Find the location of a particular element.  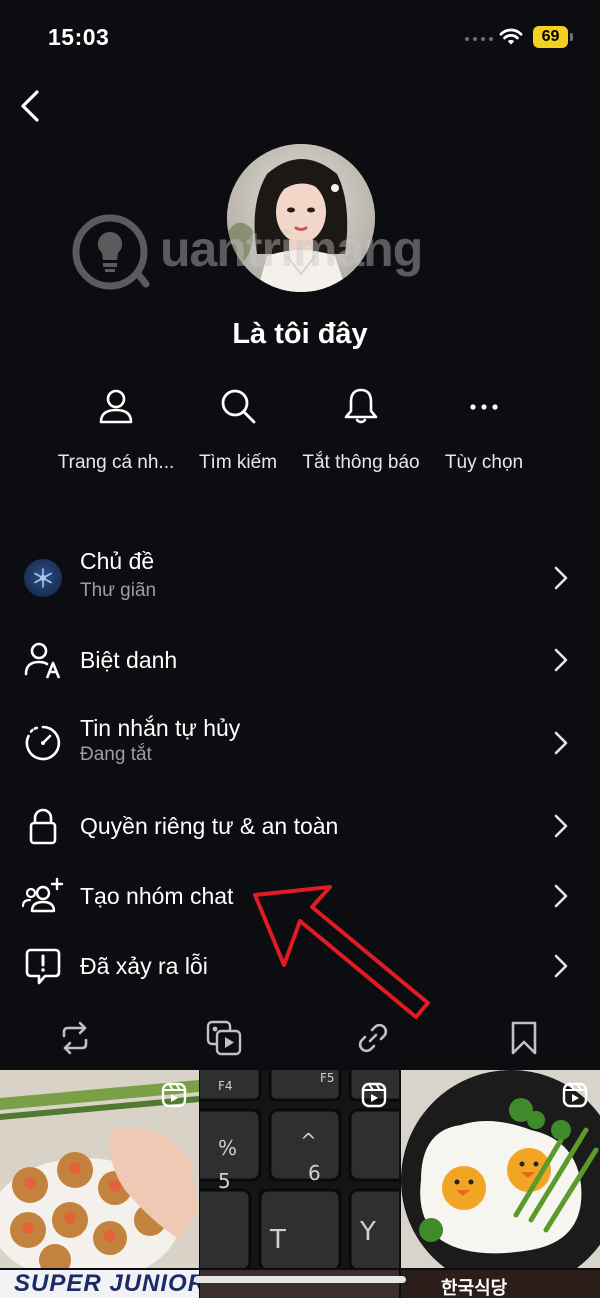

options-action-label: Tùy chọn is located at coordinates (484, 462).